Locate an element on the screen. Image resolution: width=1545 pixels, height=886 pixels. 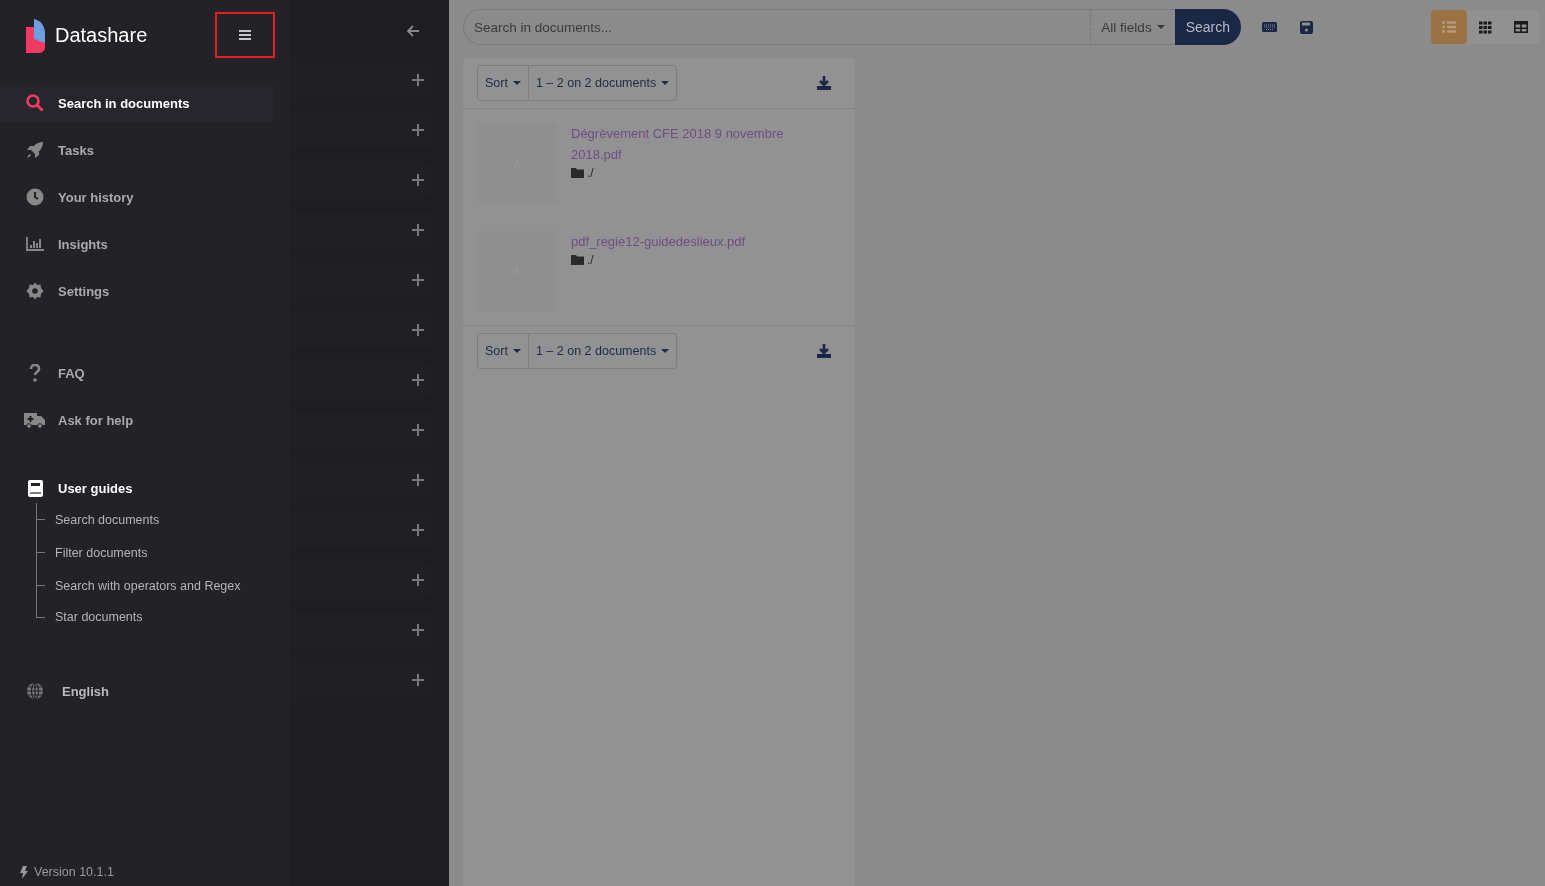
question-icon is located at coordinates (35, 373).